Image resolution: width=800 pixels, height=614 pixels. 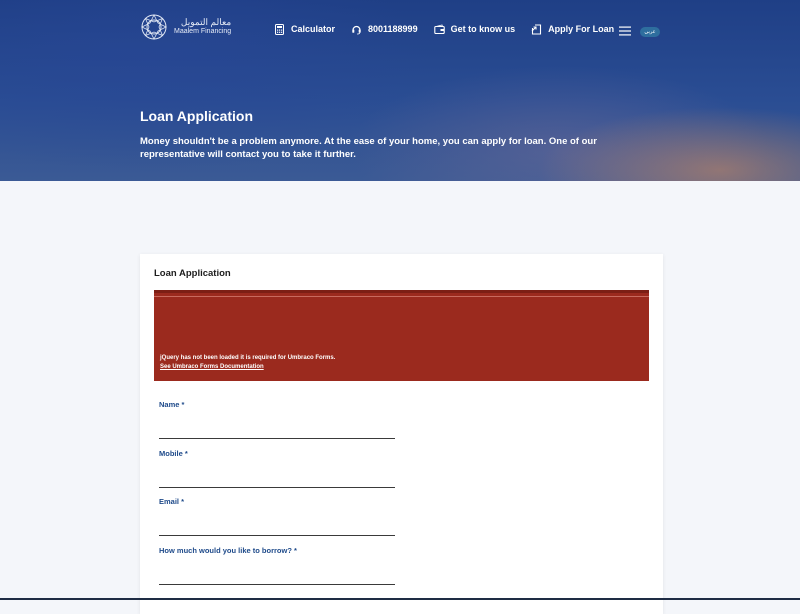 What do you see at coordinates (247, 367) in the screenshot?
I see `error-doc-link: See Umbraco Forms Documentation` at bounding box center [247, 367].